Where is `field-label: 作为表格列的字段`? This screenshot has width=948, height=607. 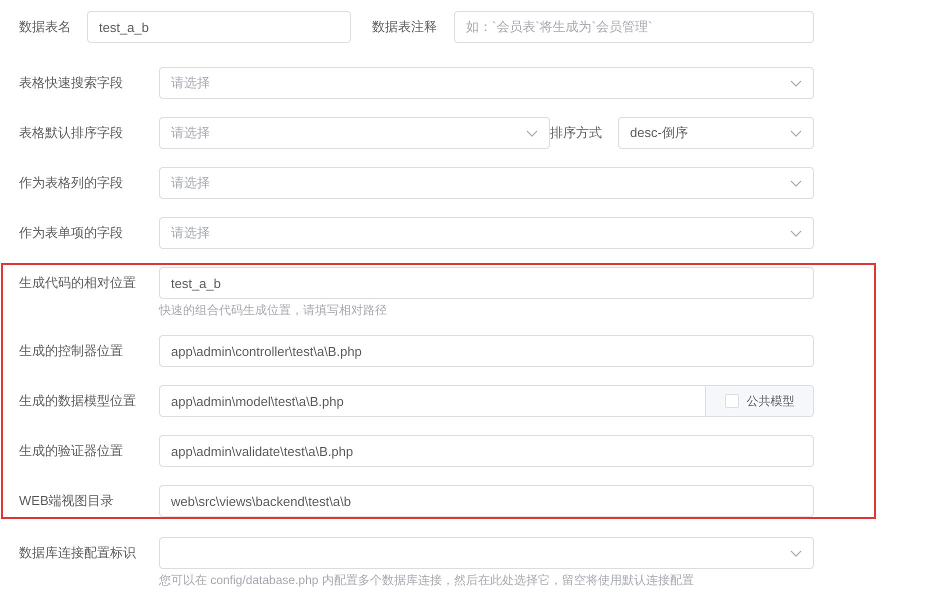 field-label: 作为表格列的字段 is located at coordinates (71, 183).